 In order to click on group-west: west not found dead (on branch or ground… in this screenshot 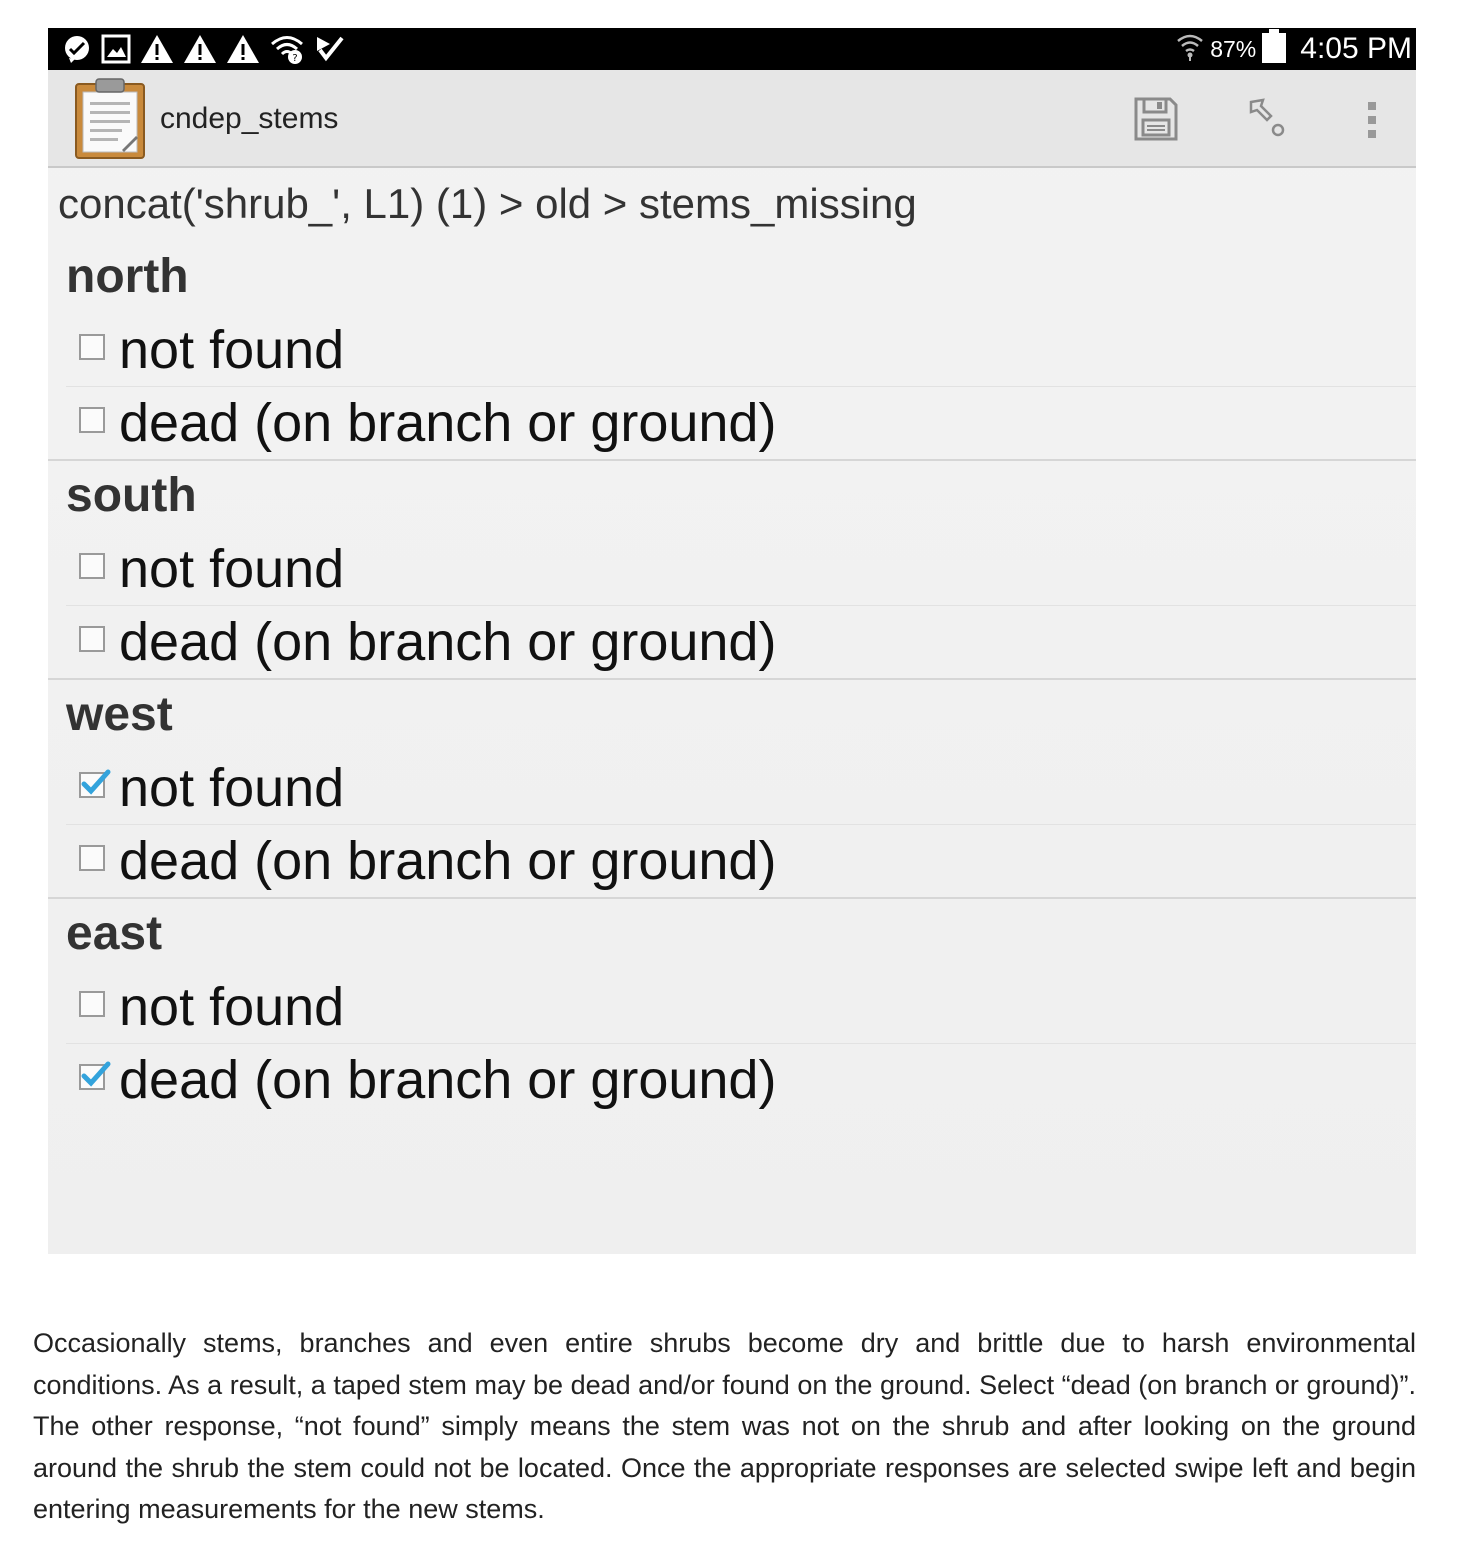, I will do `click(732, 788)`.